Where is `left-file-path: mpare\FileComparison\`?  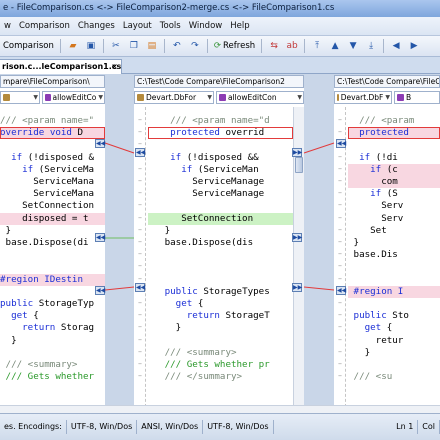 left-file-path: mpare\FileComparison\ is located at coordinates (52, 81).